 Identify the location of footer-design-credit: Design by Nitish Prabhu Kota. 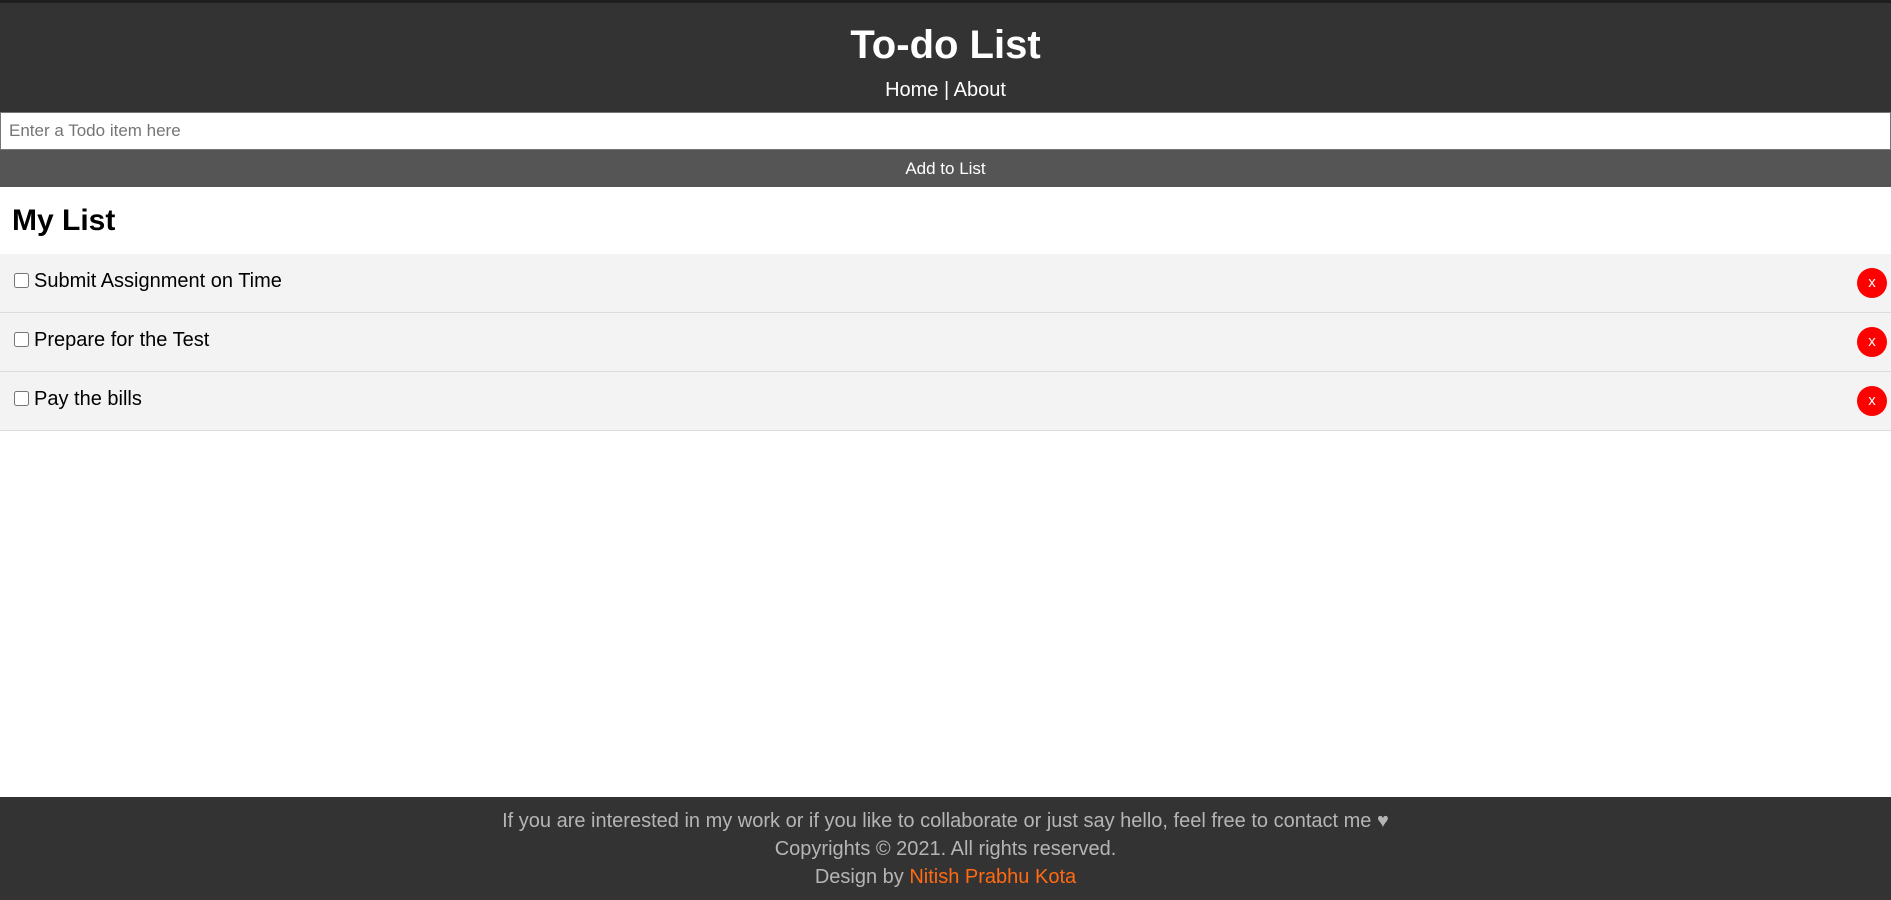
(945, 877).